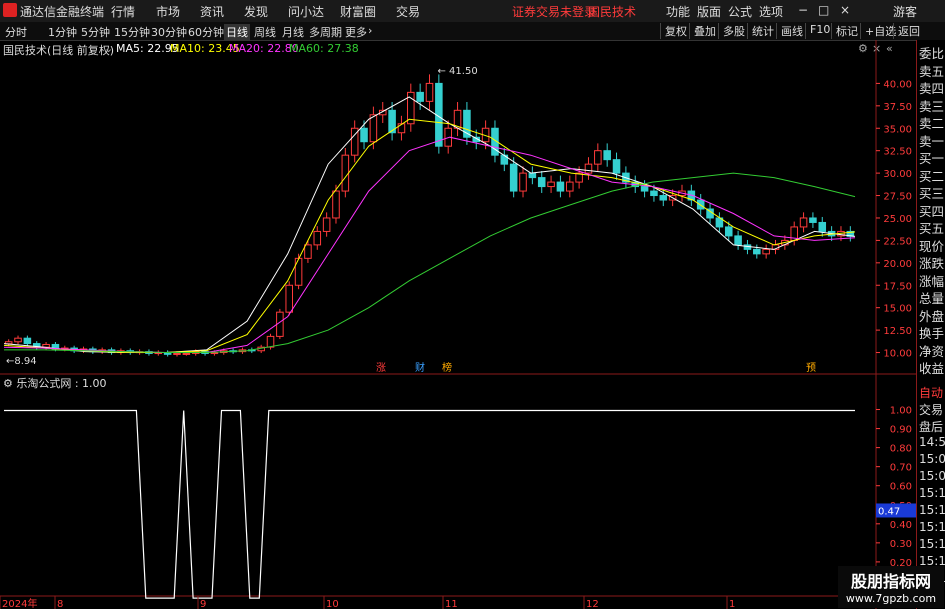 The height and width of the screenshot is (609, 945). I want to click on price-tick-label-1: 37.50, so click(897, 107).